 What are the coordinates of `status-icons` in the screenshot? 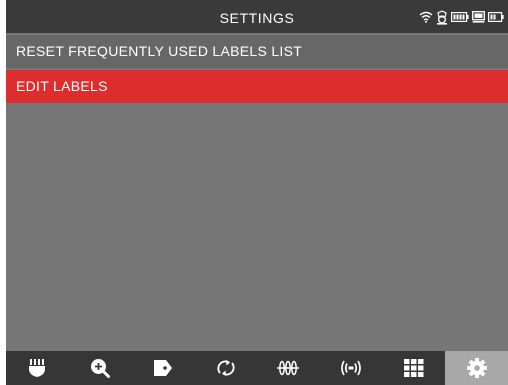 It's located at (461, 17).